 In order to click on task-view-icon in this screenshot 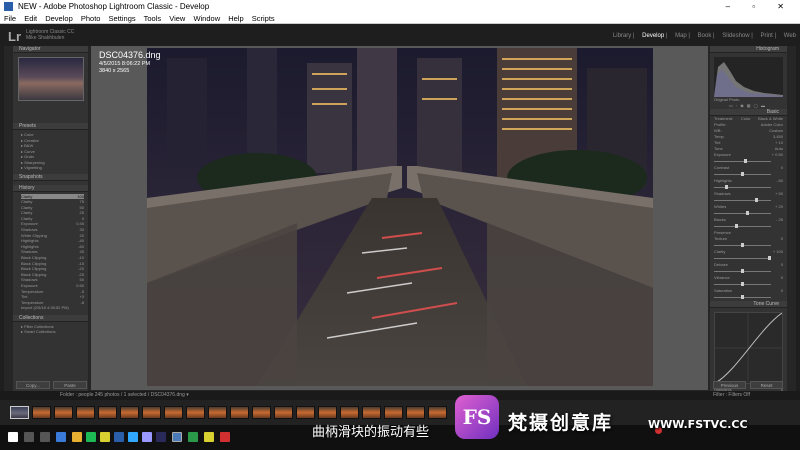, I will do `click(45, 437)`.